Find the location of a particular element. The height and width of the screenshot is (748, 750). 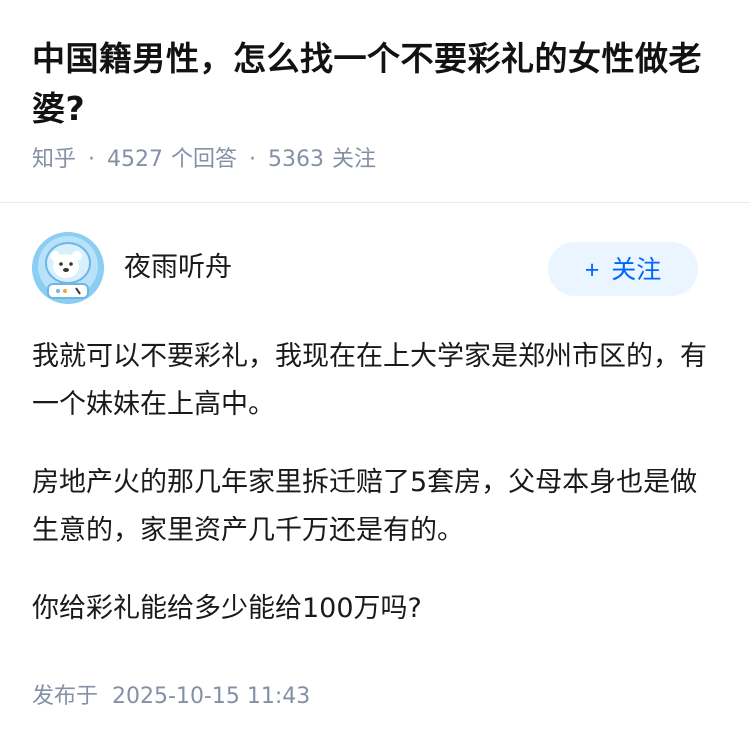

author-avatar is located at coordinates (68, 268).